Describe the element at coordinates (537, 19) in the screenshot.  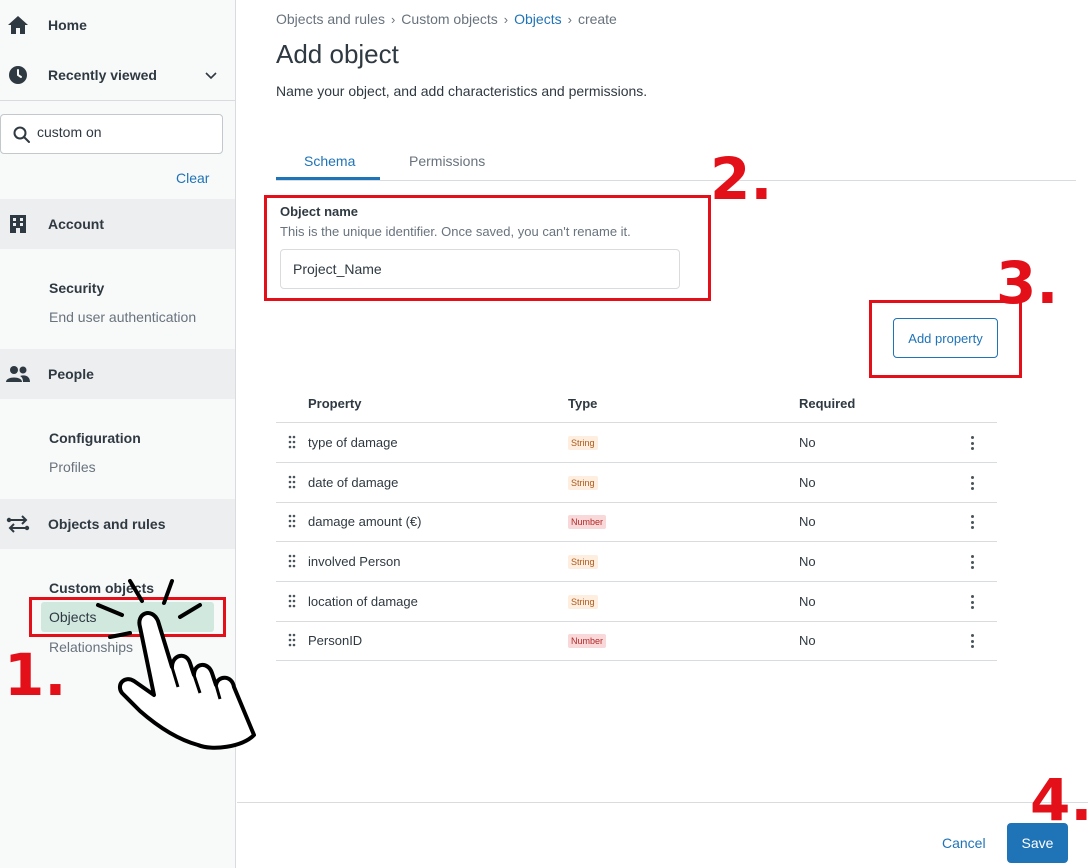
I see `breadcrumb-objects: Objects` at that location.